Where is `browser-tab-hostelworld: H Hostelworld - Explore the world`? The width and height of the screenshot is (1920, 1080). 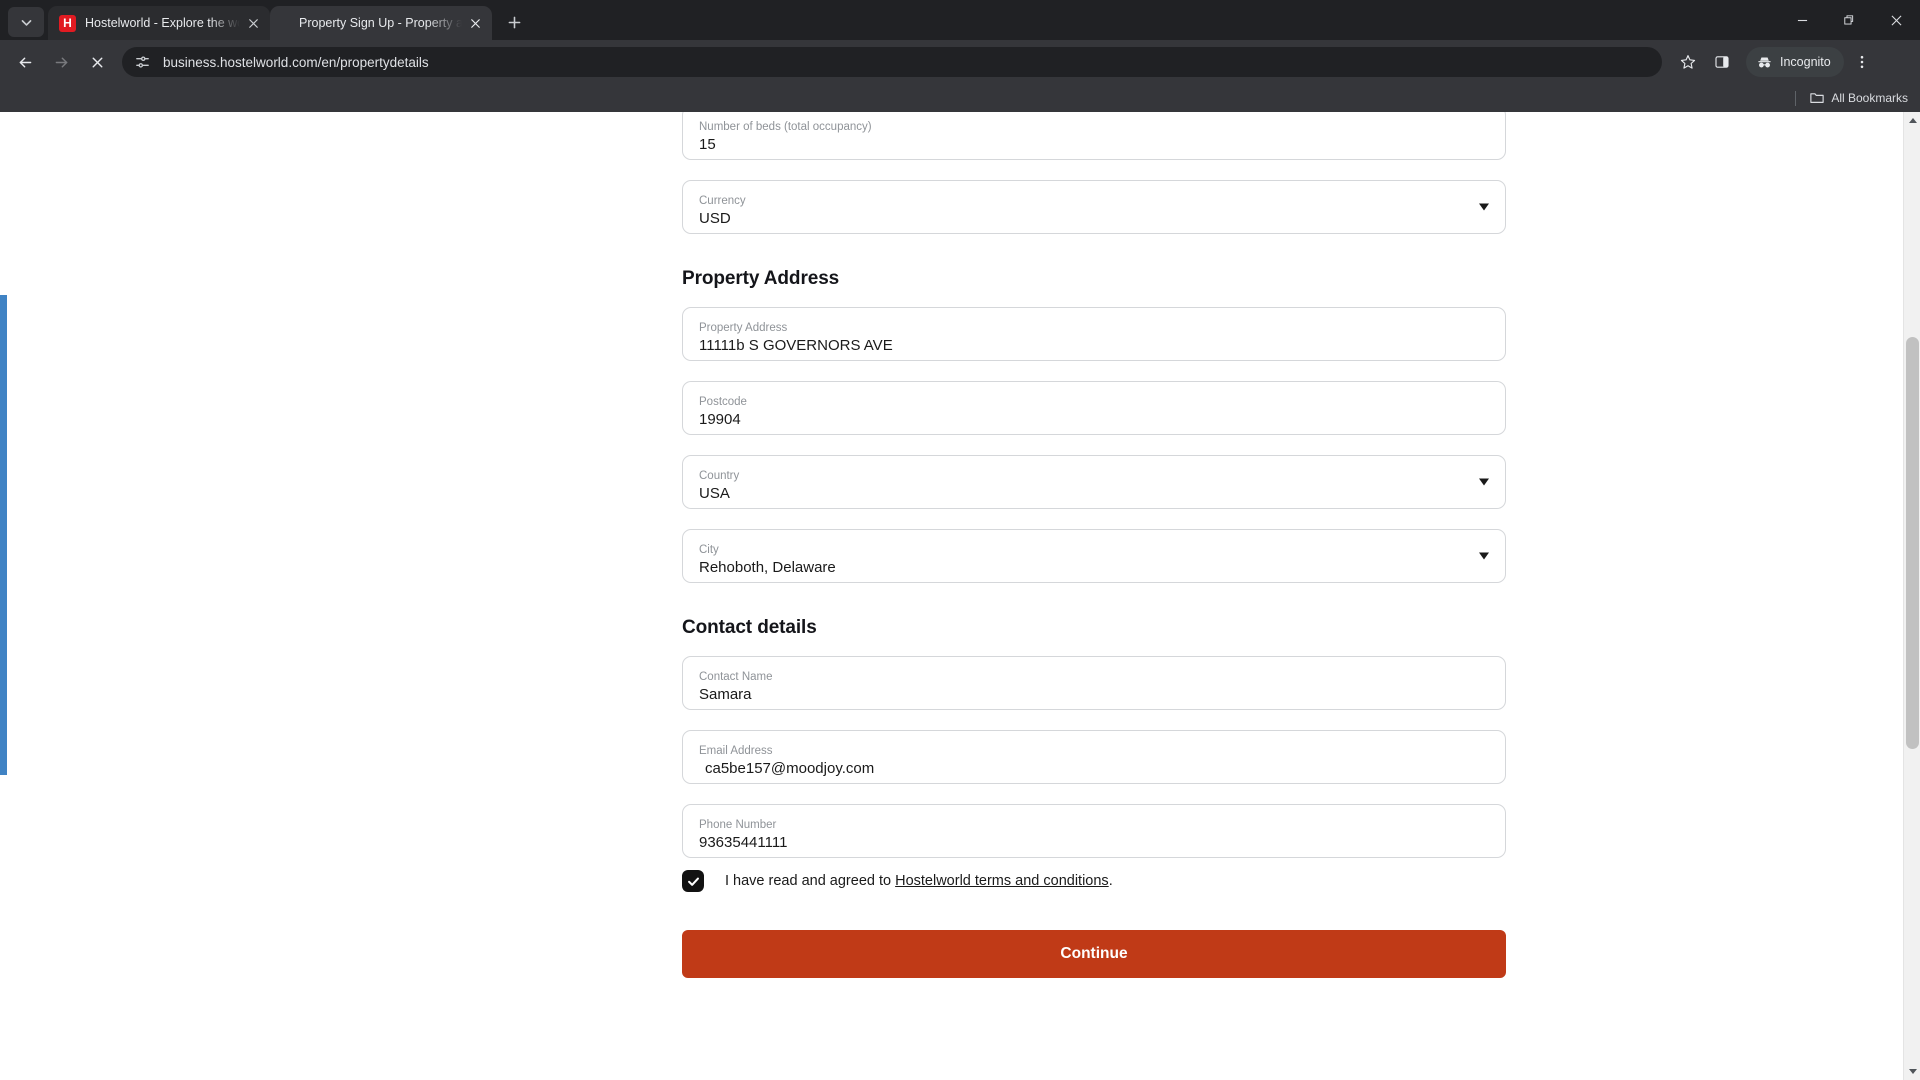
browser-tab-hostelworld: H Hostelworld - Explore the world is located at coordinates (159, 23).